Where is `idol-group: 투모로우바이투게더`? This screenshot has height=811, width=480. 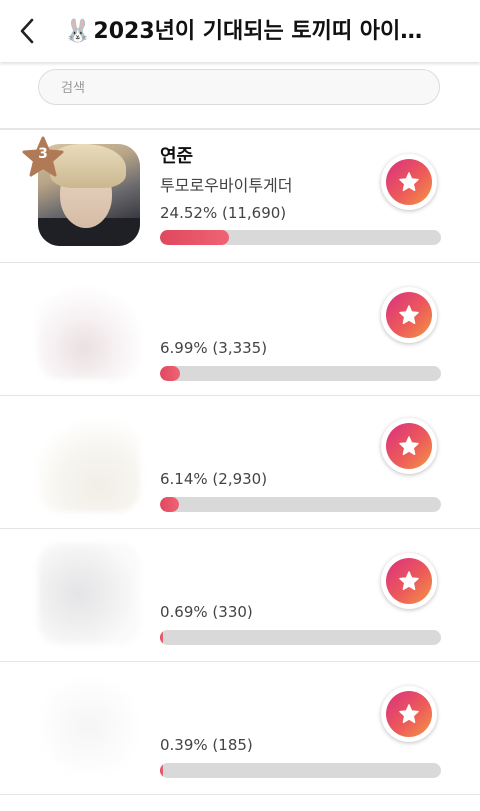
idol-group: 투모로우바이투게더 is located at coordinates (226, 185).